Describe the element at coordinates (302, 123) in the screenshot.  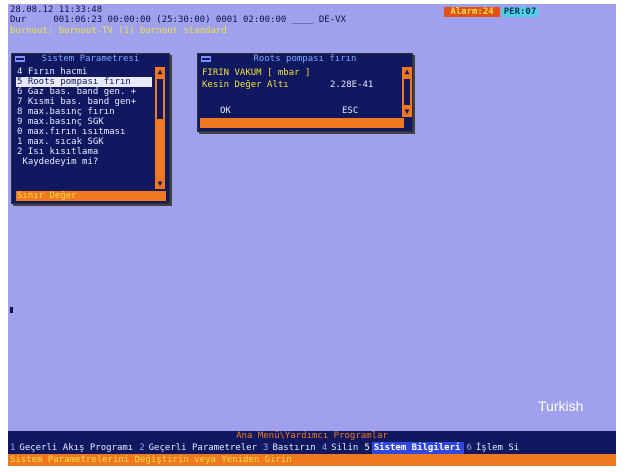
I see `roots-dialog-status-bar` at that location.